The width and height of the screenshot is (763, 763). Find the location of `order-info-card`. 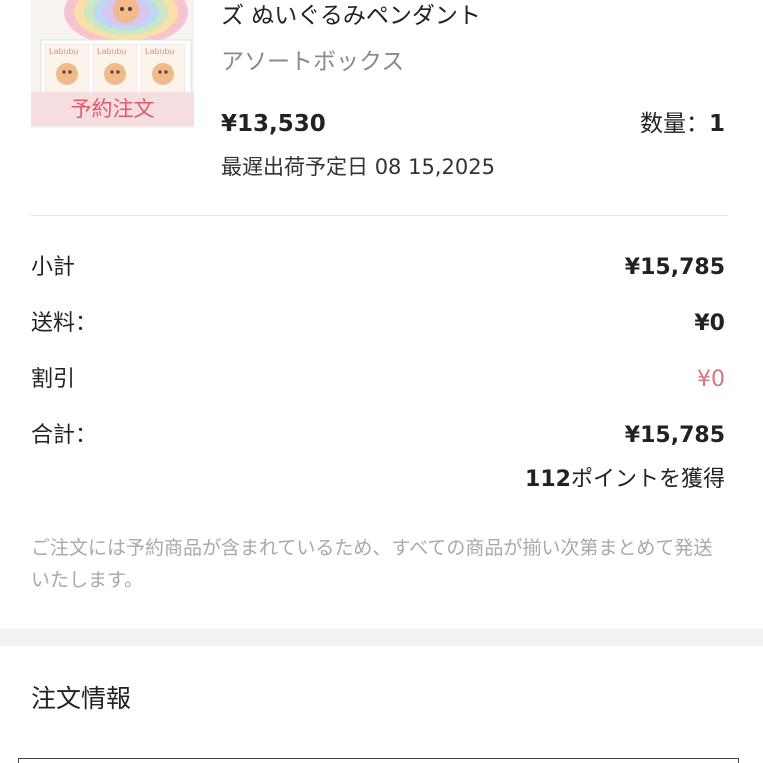

order-info-card is located at coordinates (378, 760).